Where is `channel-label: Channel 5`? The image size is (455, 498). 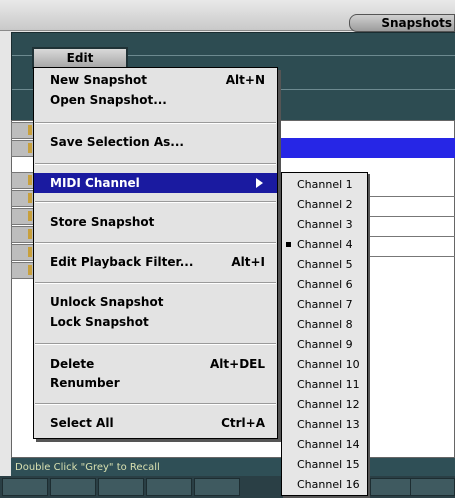 channel-label: Channel 5 is located at coordinates (325, 264).